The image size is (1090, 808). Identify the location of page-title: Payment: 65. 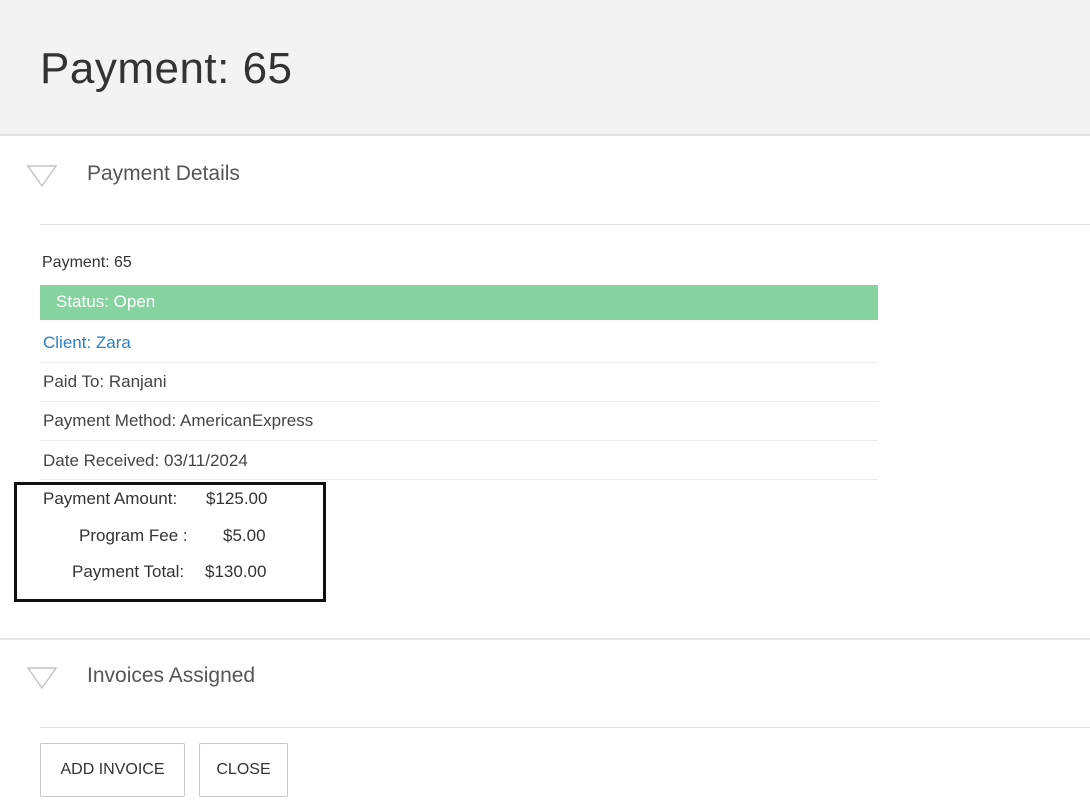
(166, 68).